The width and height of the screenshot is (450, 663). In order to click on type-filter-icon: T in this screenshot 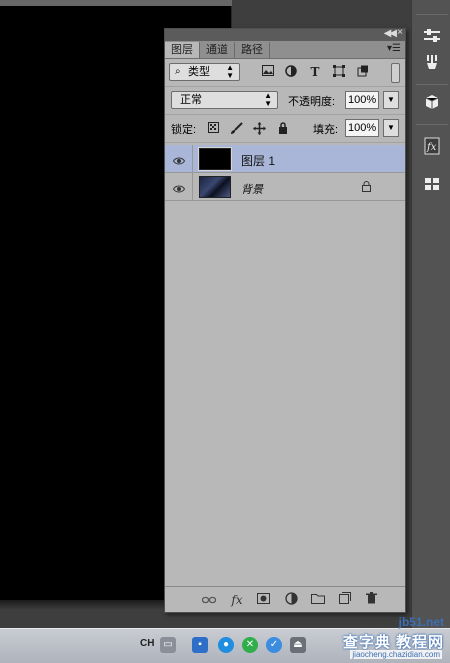, I will do `click(315, 72)`.